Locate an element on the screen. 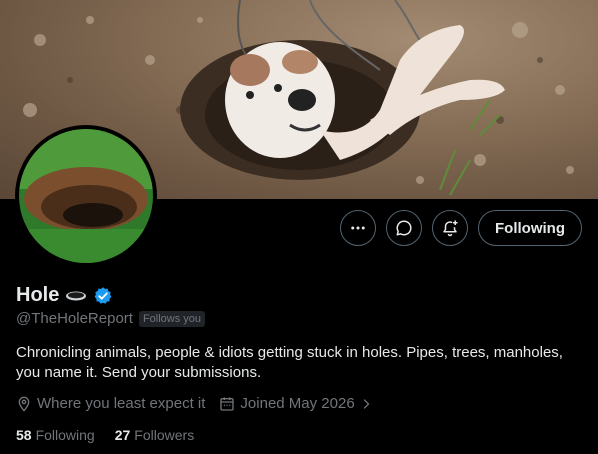 Image resolution: width=598 pixels, height=454 pixels. more-button is located at coordinates (358, 228).